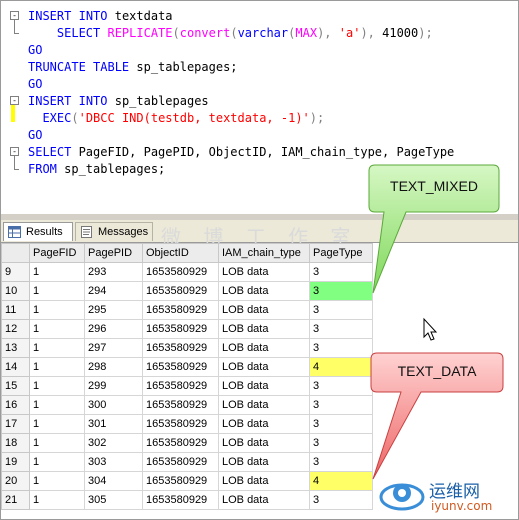 This screenshot has height=520, width=519. Describe the element at coordinates (402, 497) in the screenshot. I see `iyunv-logo-icon` at that location.